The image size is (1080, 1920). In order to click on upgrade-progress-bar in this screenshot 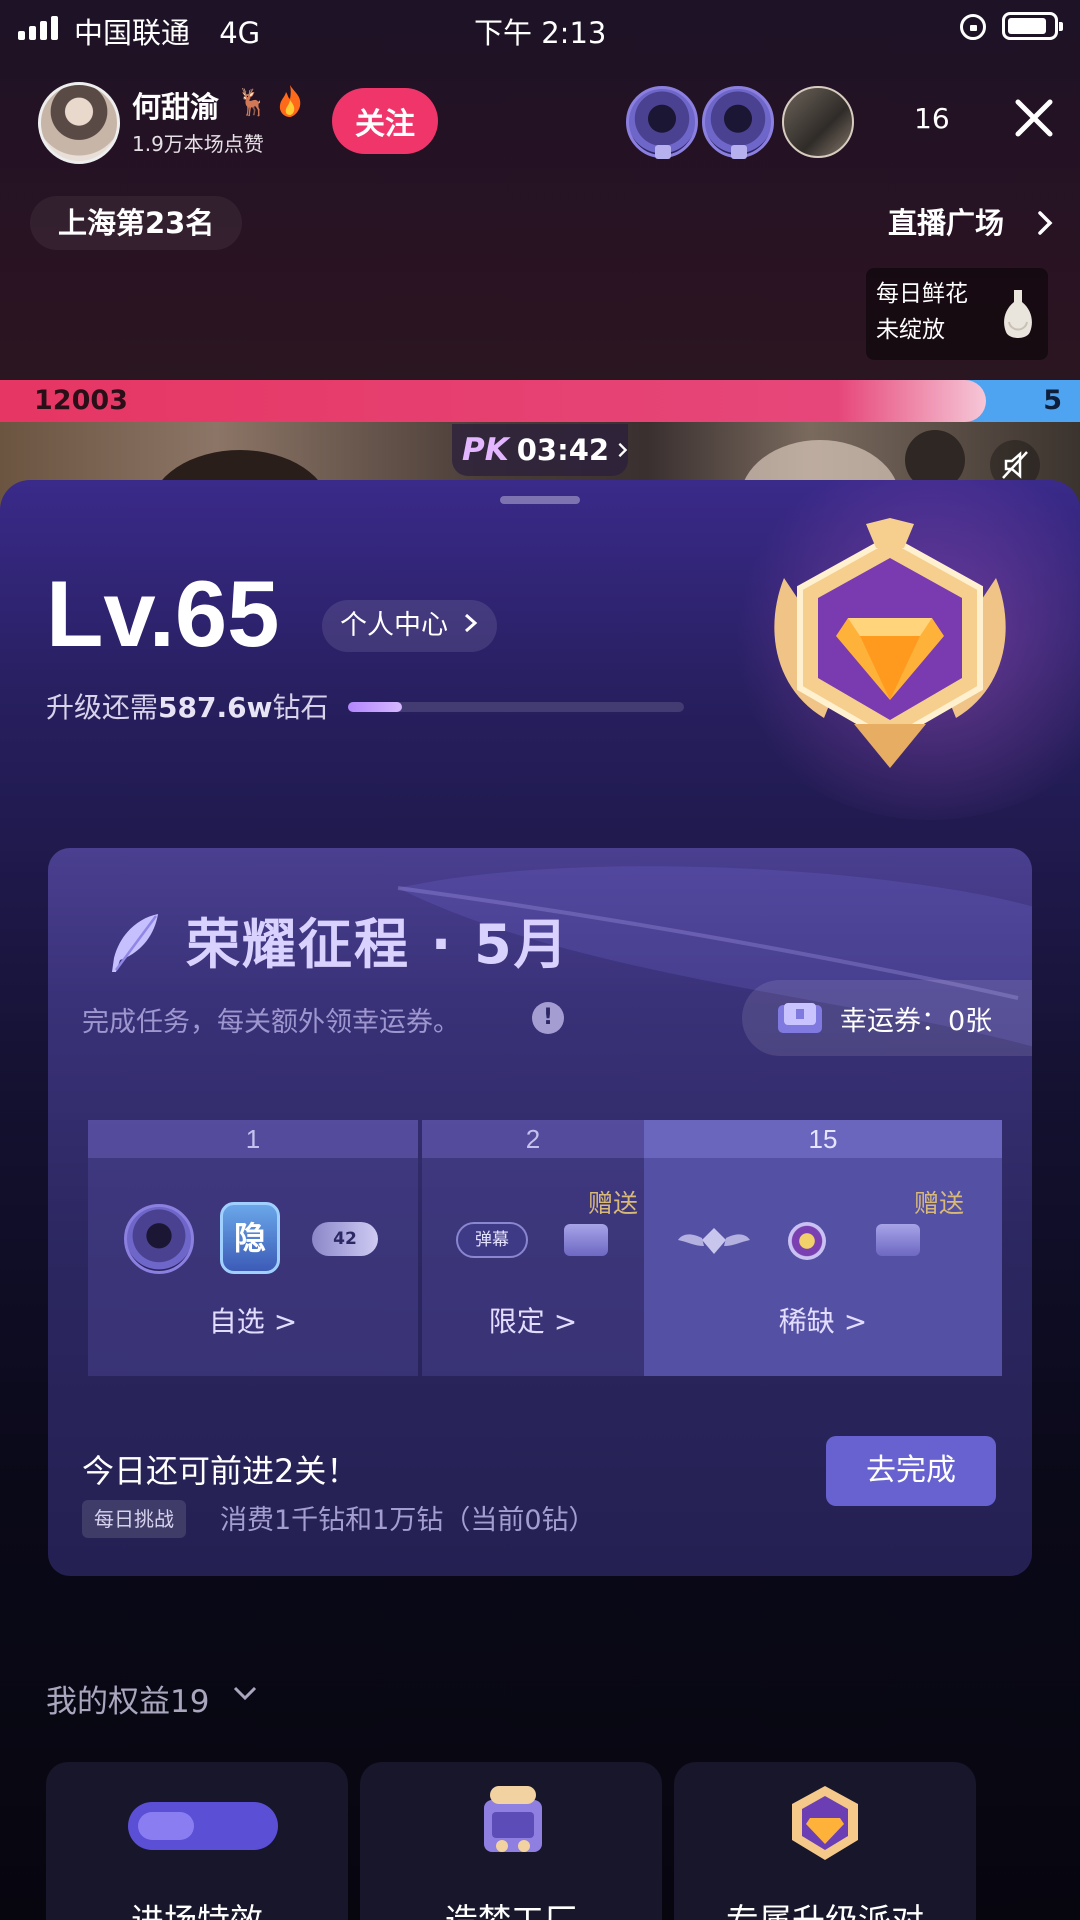, I will do `click(516, 707)`.